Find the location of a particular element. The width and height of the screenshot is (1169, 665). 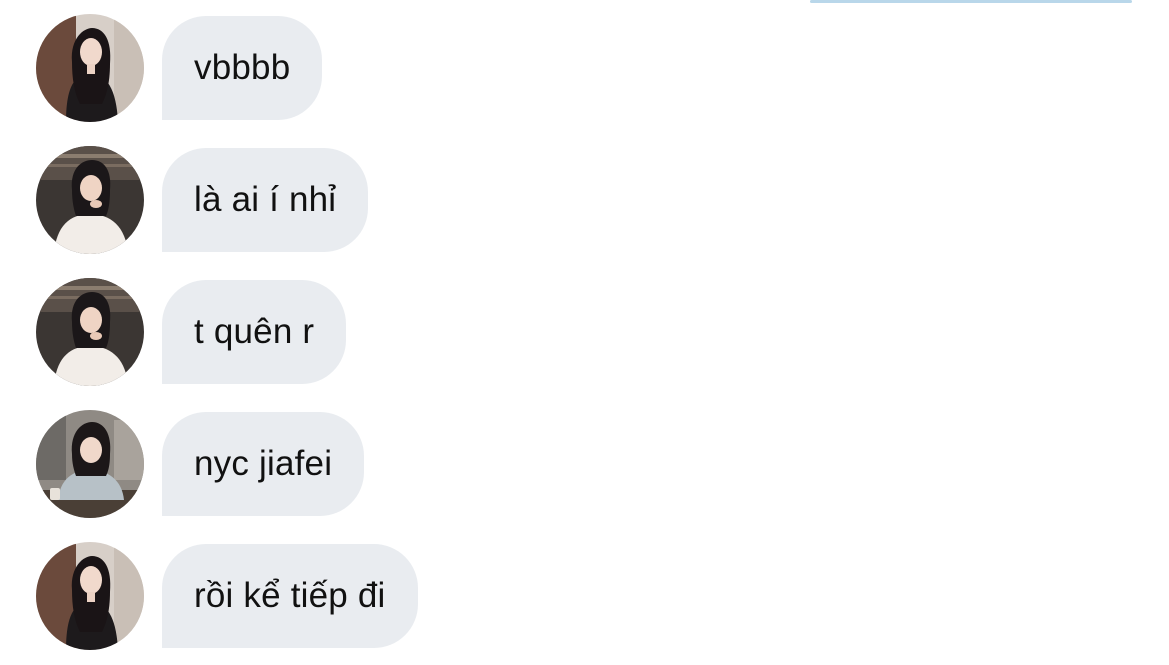

message-row: rồi kể tiếp đi is located at coordinates (227, 596).